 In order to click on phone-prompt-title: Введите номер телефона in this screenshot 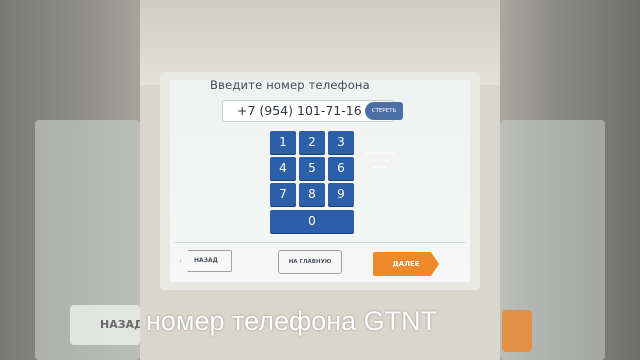, I will do `click(290, 85)`.